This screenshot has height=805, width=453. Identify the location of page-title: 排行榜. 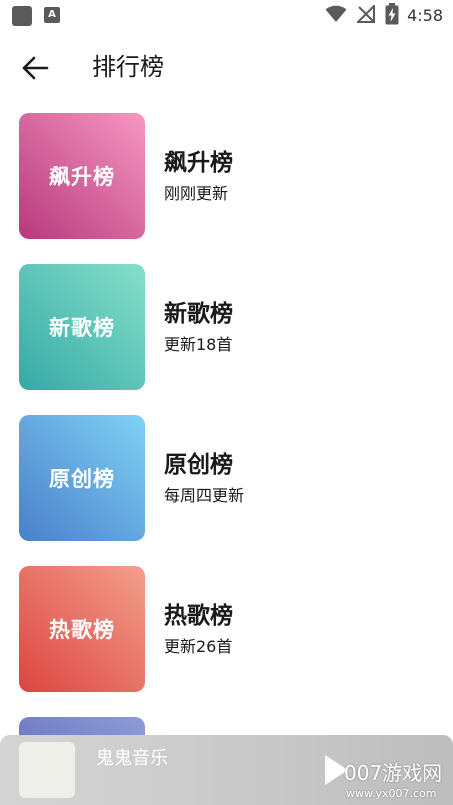
(128, 67).